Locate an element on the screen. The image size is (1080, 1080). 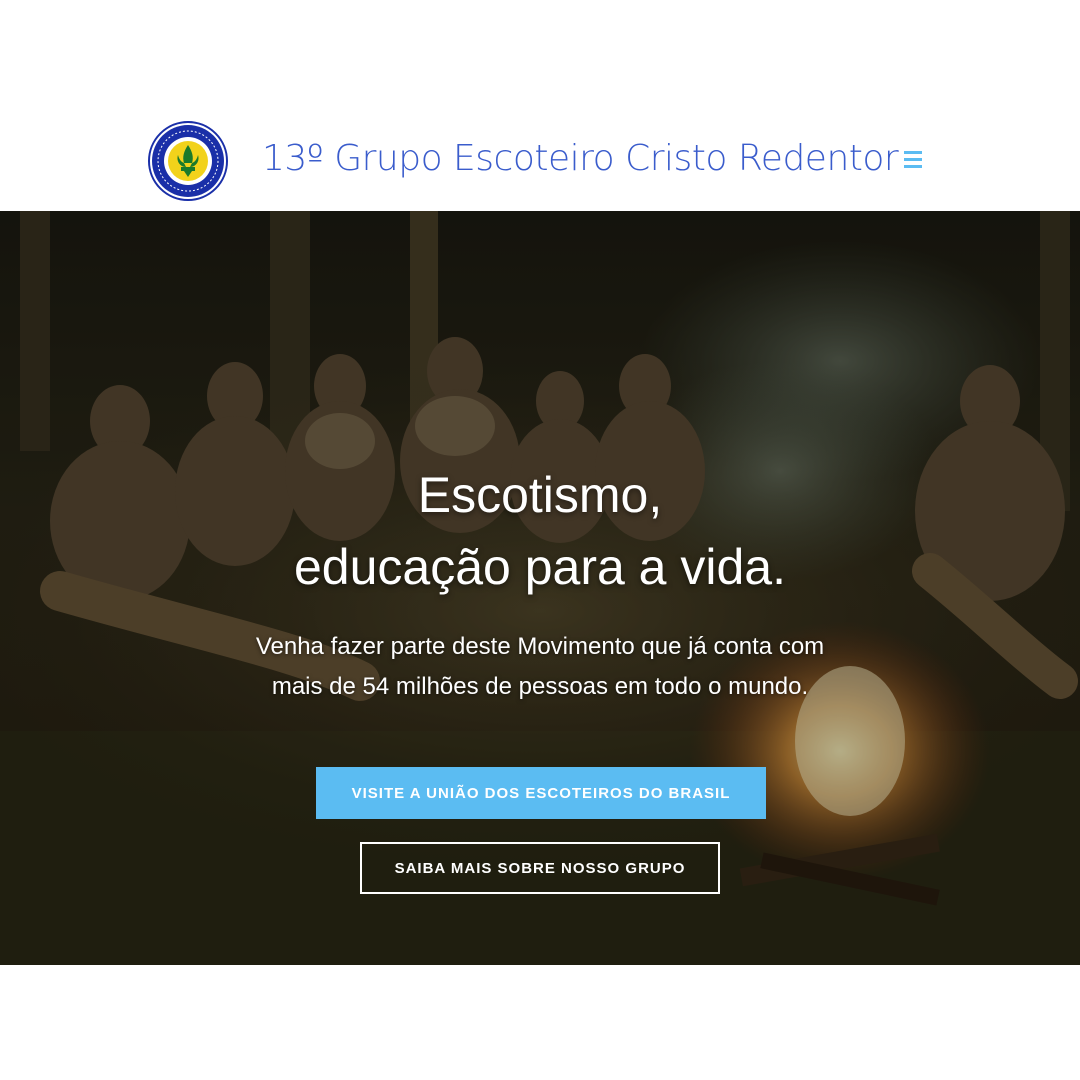
site-title: 13º Grupo Escoteiro Cristo Redentor is located at coordinates (580, 158).